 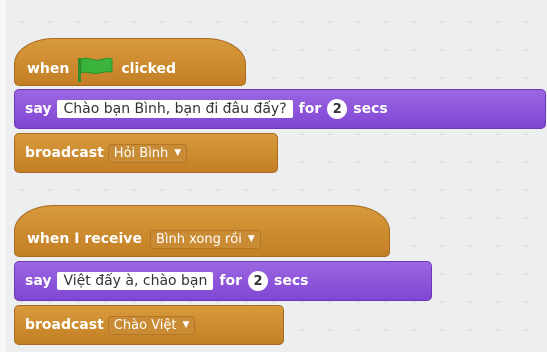 I want to click on when-label: when, so click(x=48, y=69).